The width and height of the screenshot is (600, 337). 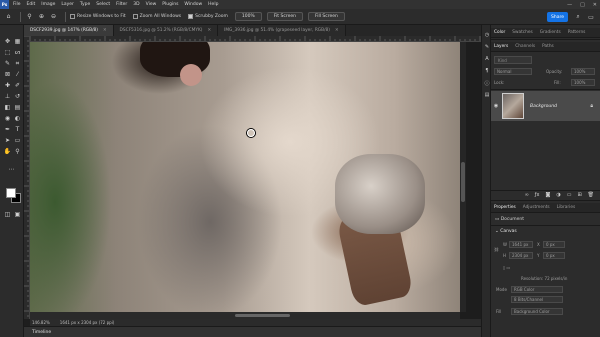 I want to click on height-field: 2304 px, so click(x=521, y=255).